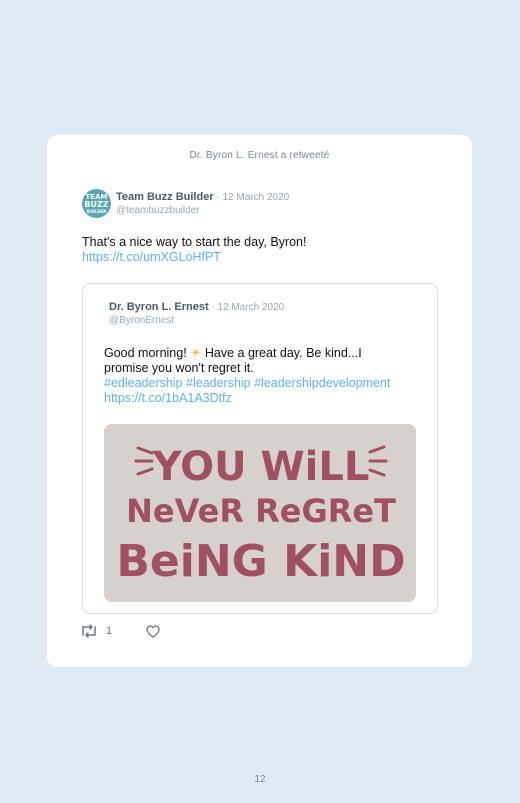 The image size is (520, 803). What do you see at coordinates (202, 210) in the screenshot?
I see `author-handle: @teambuzzbuilder` at bounding box center [202, 210].